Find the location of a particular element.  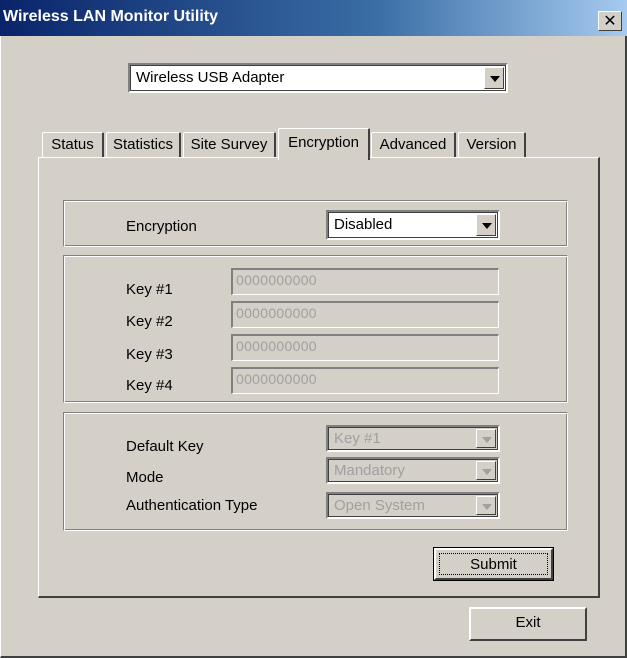

default-key-label: Default Key is located at coordinates (165, 446).